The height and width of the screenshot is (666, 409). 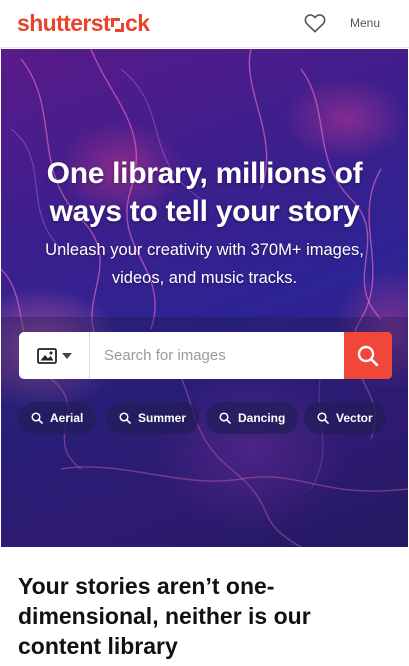 I want to click on logo-text-end: ck, so click(x=137, y=23).